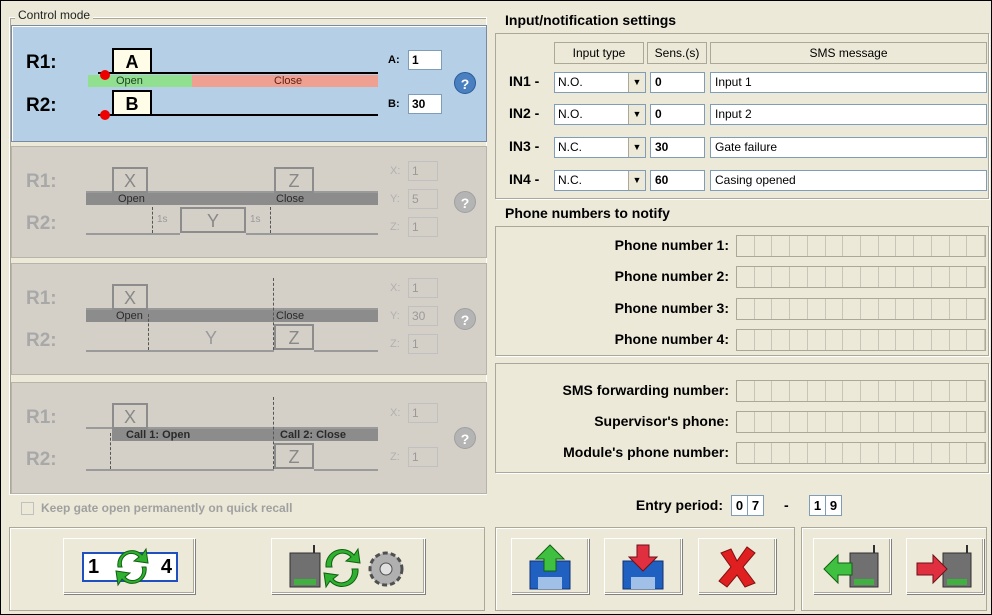 The image size is (992, 615). Describe the element at coordinates (600, 82) in the screenshot. I see `in1-type-select: N.O. ▼` at that location.